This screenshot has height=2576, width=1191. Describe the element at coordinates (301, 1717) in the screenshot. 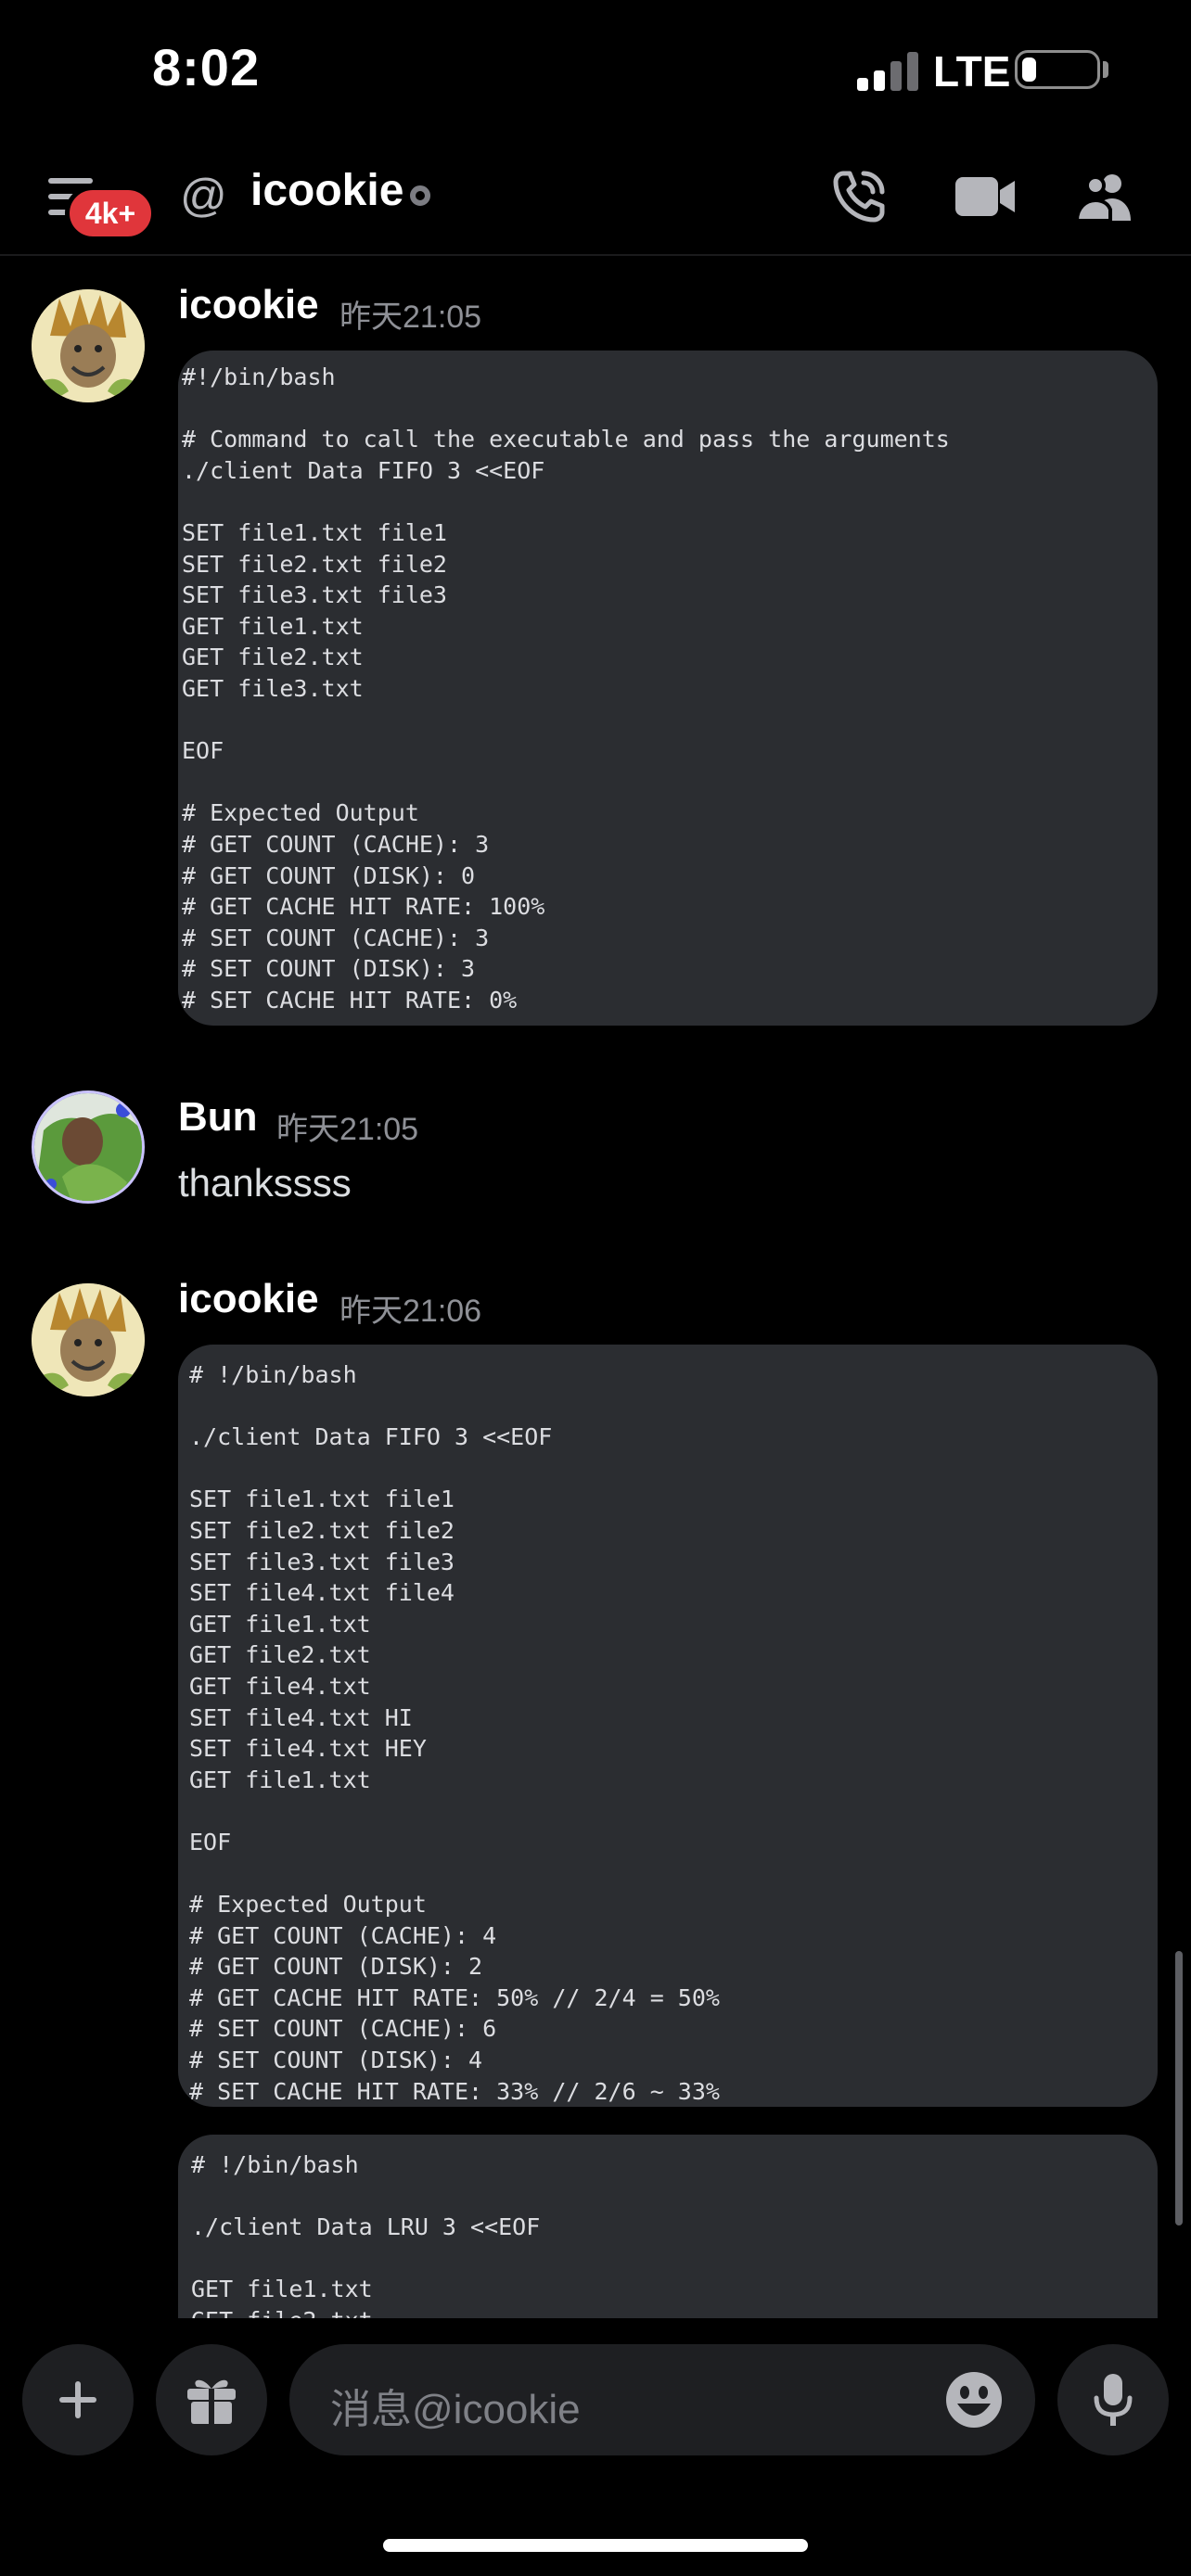

I see `code-line: SET file4.txt HI` at that location.